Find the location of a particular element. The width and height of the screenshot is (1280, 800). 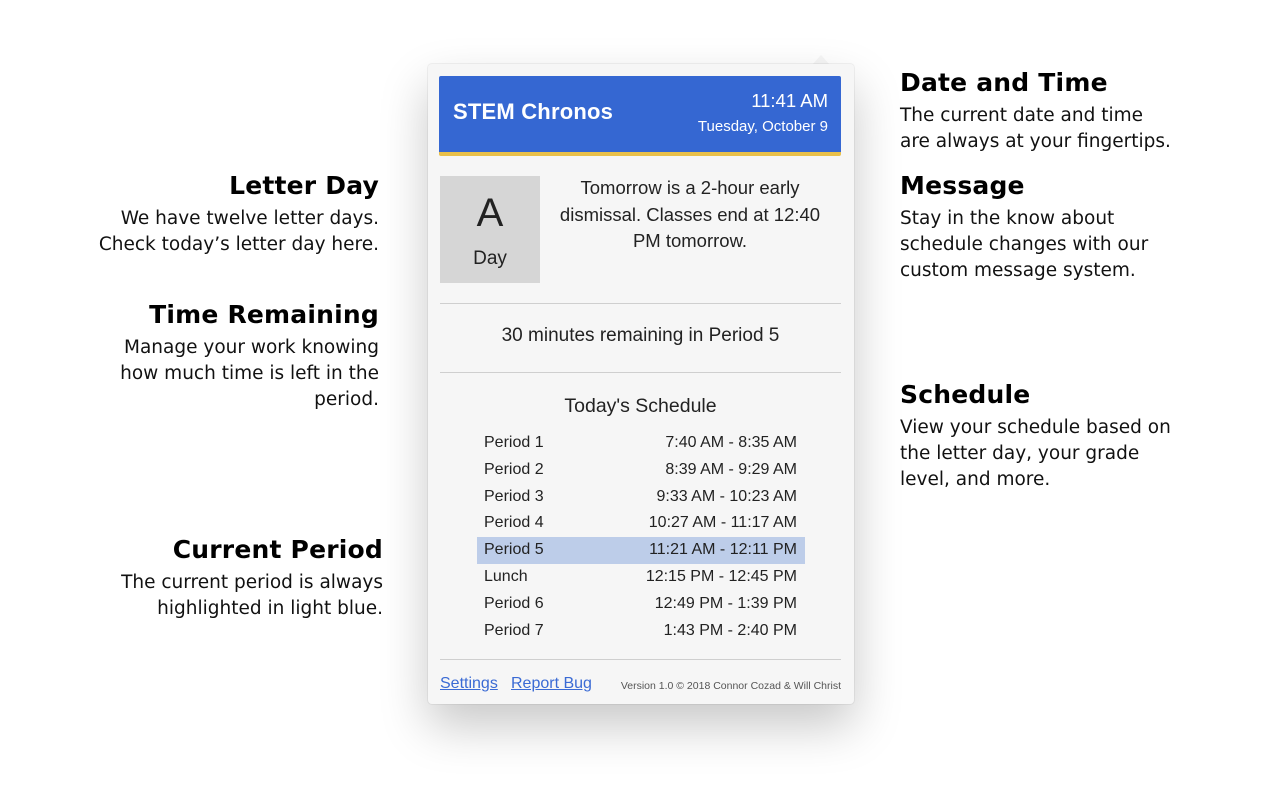

schedule-row: Period 2 8:39 AM - 9:29 AM is located at coordinates (641, 470).